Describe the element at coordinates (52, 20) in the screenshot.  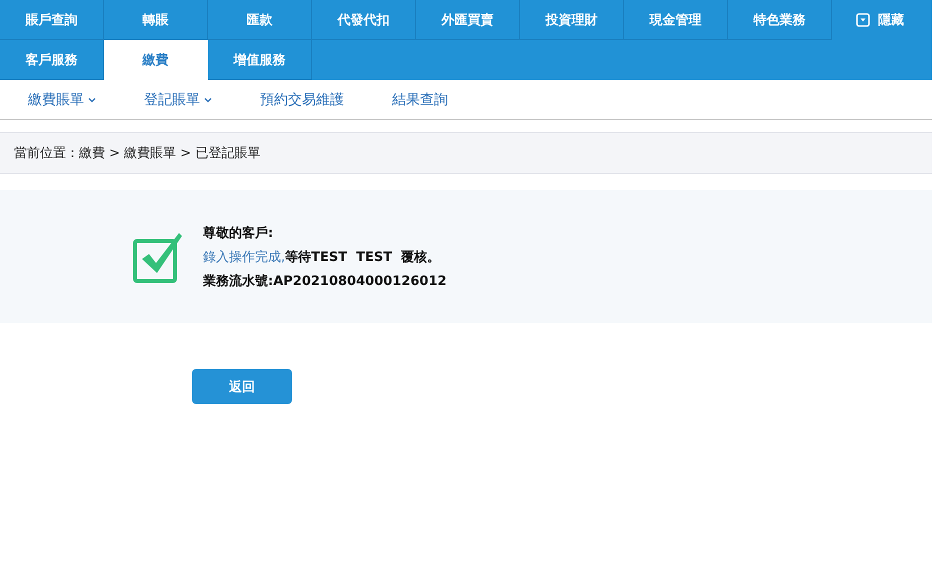
I see `nav-tab: 賬戶查詢` at that location.